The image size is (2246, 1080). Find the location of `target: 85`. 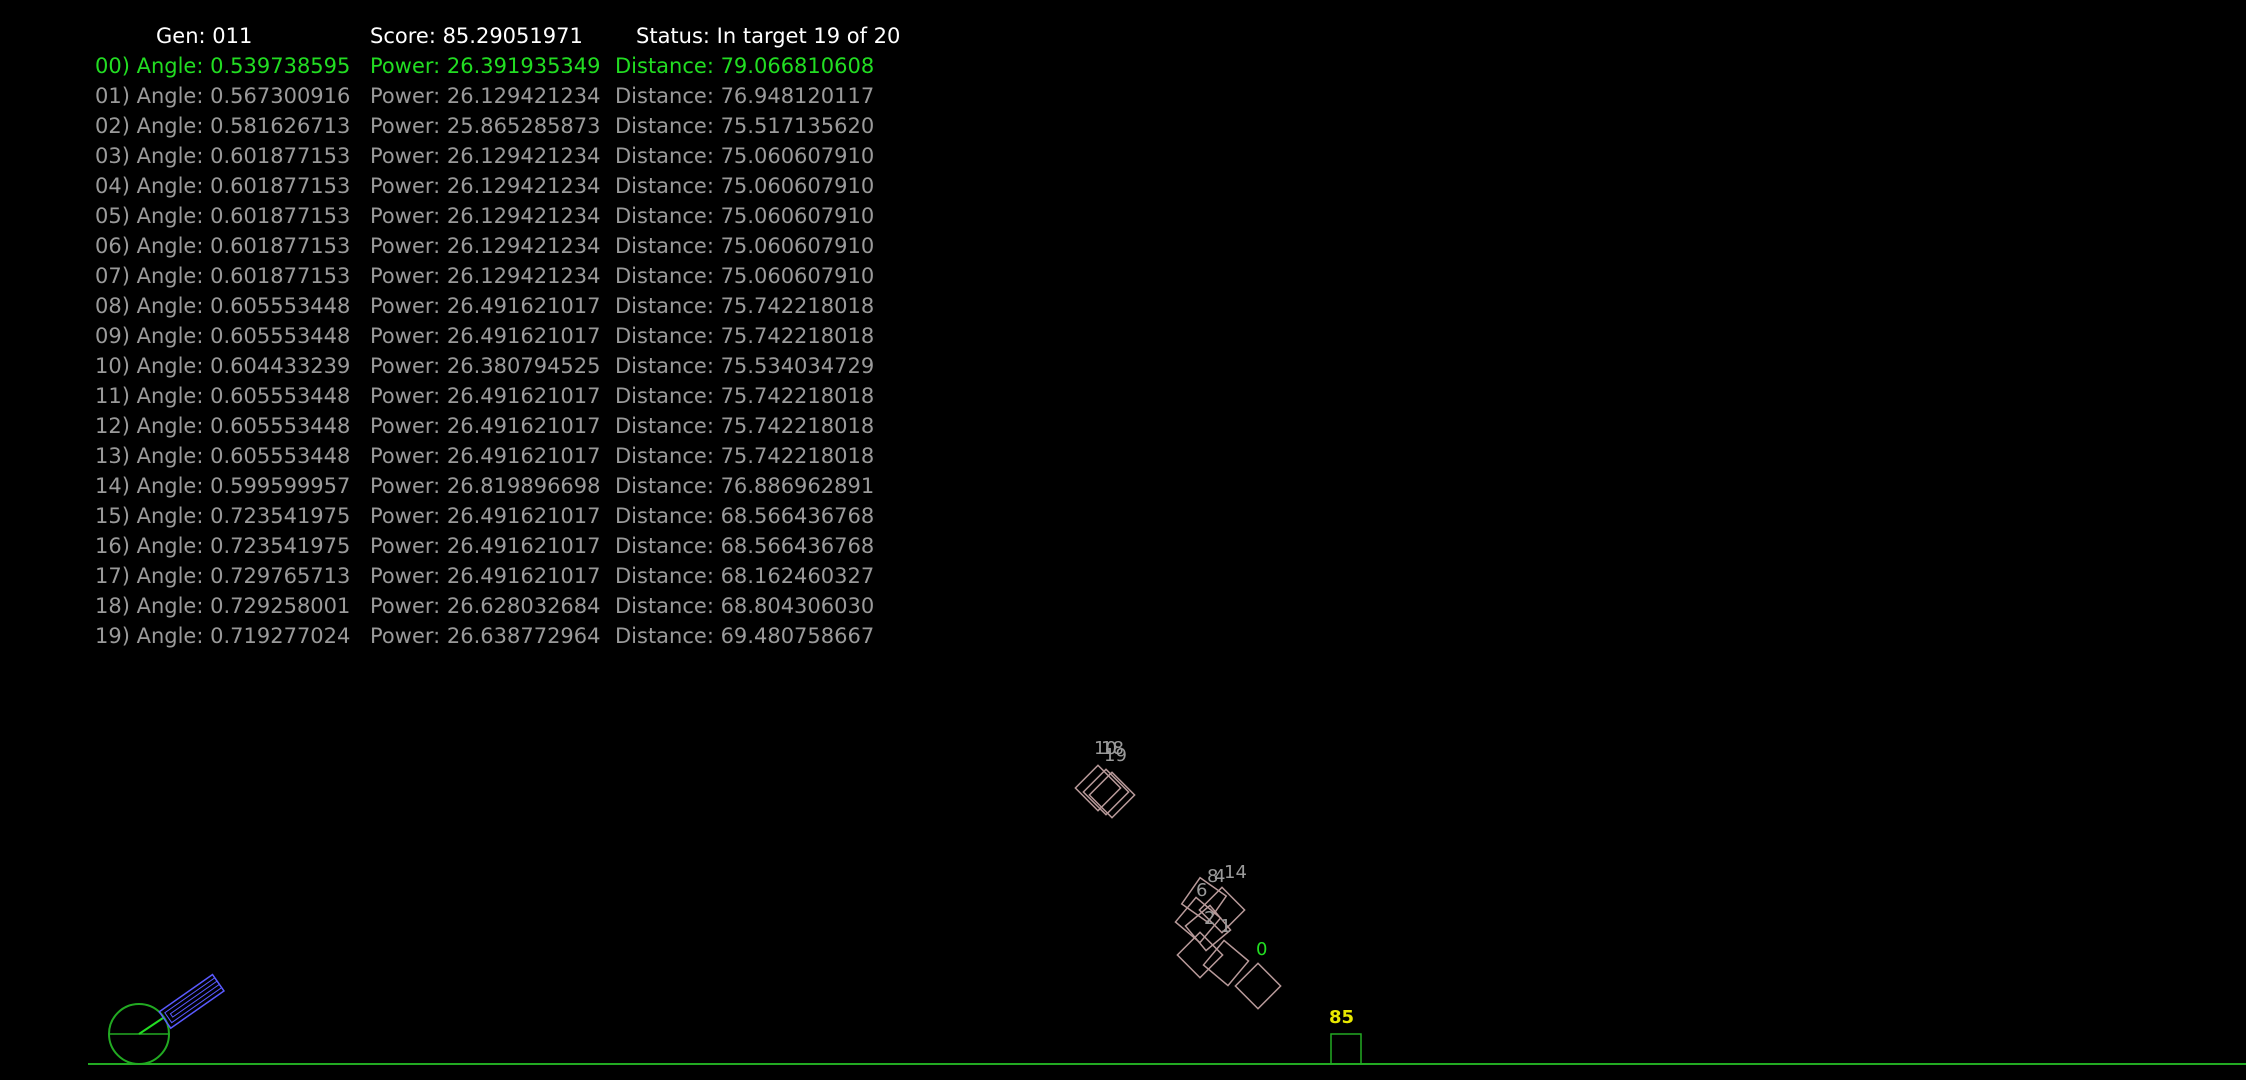

target: 85 is located at coordinates (1345, 1036).